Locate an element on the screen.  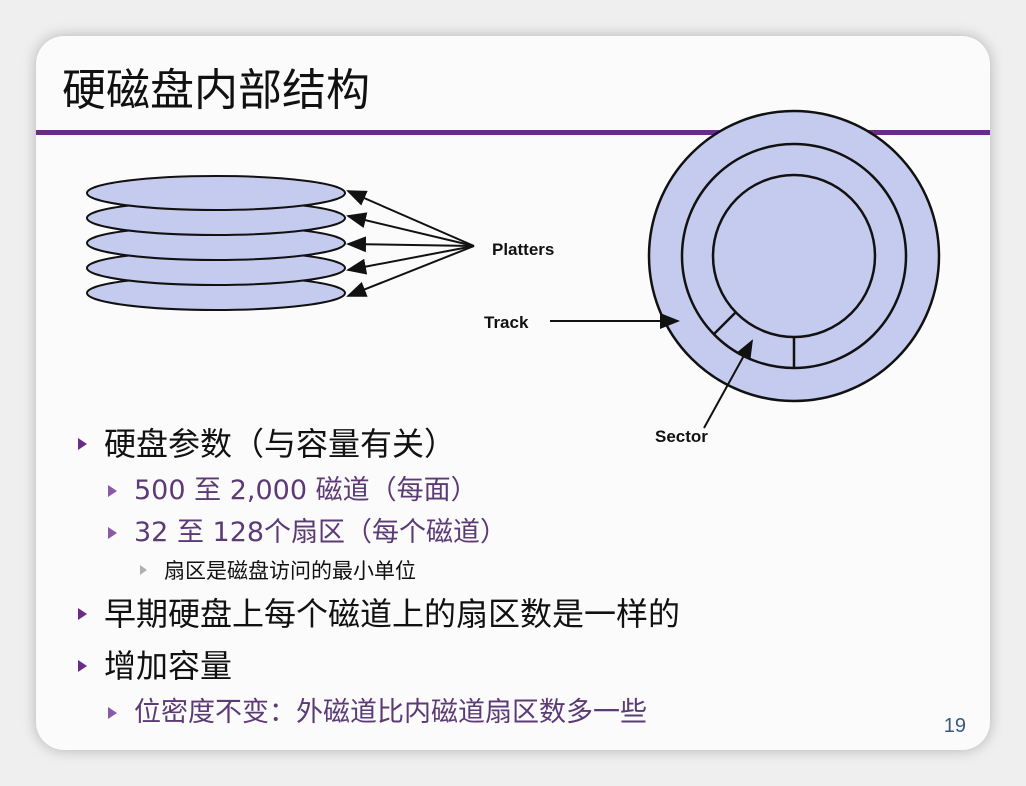
bullet-text: 32 至 128个扇区（每个磁道） is located at coordinates (321, 532).